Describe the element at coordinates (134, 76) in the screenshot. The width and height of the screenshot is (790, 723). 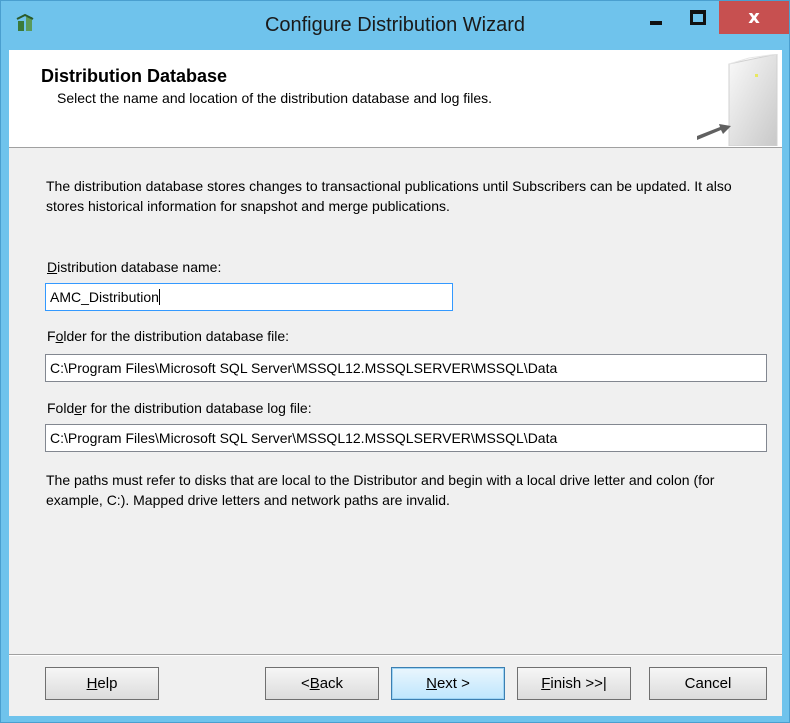
I see `page-title: Distribution Database` at that location.